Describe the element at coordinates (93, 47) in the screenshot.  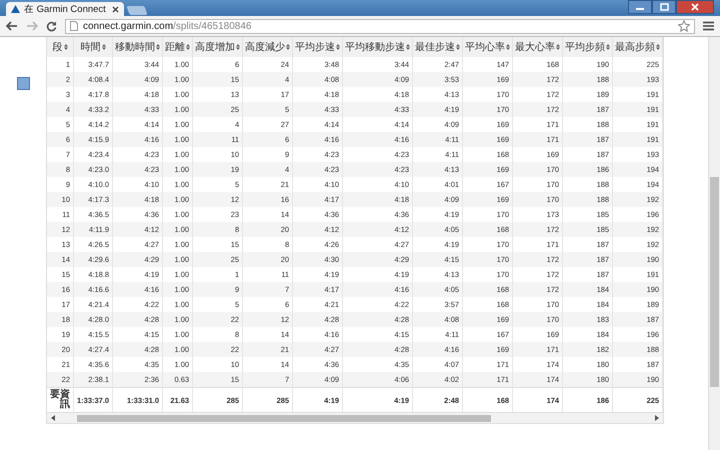
I see `column-header: 時間` at that location.